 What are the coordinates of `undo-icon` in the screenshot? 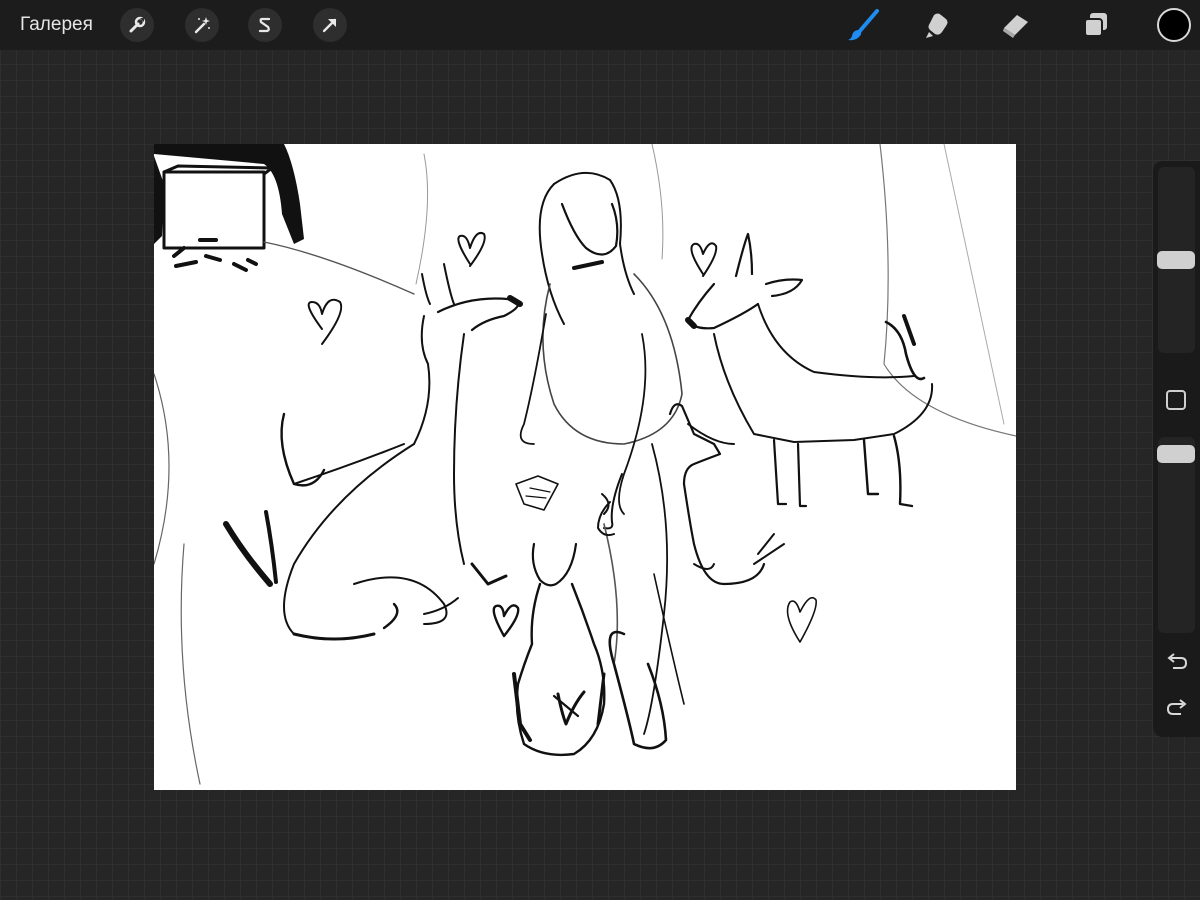 It's located at (1177, 661).